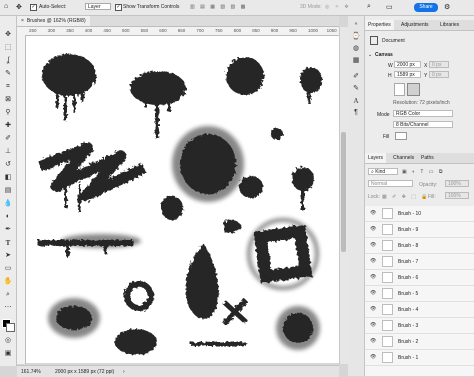  Describe the element at coordinates (356, 89) in the screenshot. I see `brushes-icon: ✎` at that location.